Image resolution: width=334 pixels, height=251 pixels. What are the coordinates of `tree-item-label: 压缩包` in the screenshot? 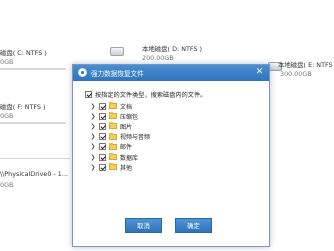 It's located at (129, 117).